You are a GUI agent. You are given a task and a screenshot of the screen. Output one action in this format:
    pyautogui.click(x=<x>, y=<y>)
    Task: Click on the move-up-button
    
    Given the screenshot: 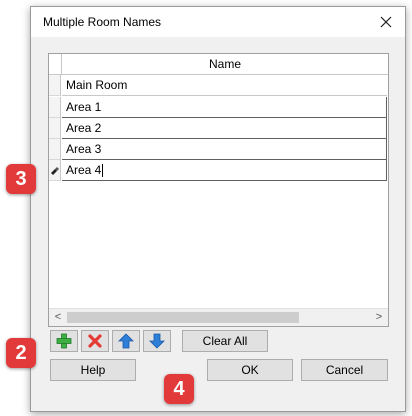 What is the action you would take?
    pyautogui.click(x=126, y=341)
    